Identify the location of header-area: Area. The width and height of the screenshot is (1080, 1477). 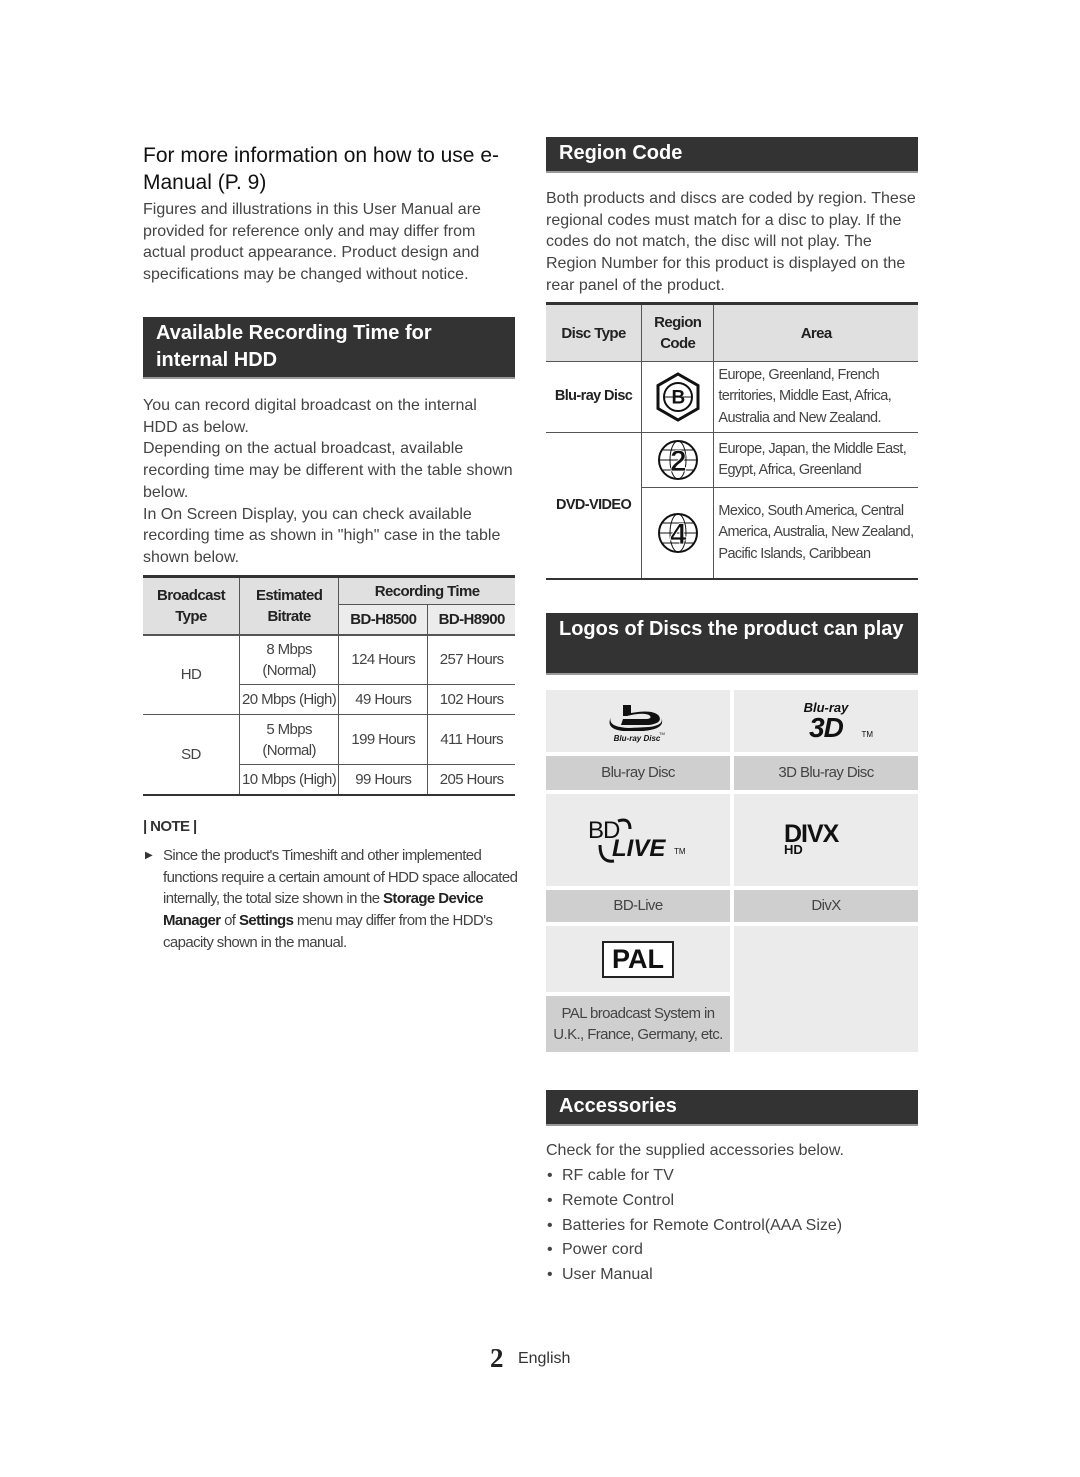
(815, 332).